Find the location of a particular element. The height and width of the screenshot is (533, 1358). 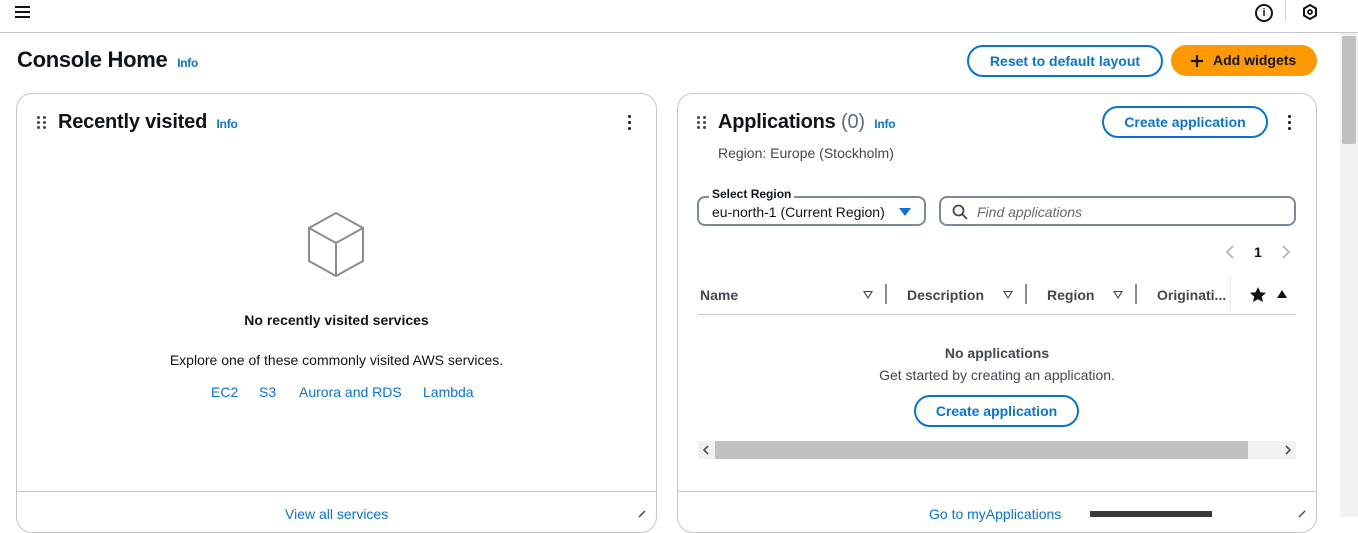

add-widgets-button: Add widgets is located at coordinates (1244, 60).